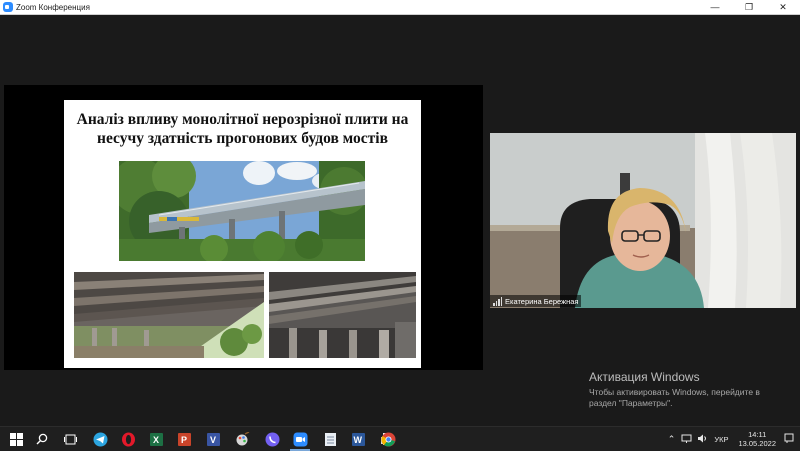 The height and width of the screenshot is (451, 800). I want to click on window-controls: — ❐ ✕, so click(749, 7).